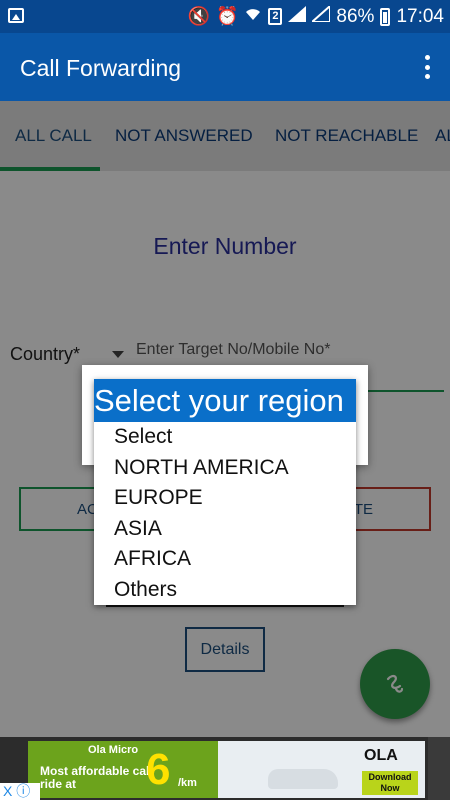 The image size is (450, 800). Describe the element at coordinates (20, 791) in the screenshot. I see `ad-close-icon: X ⓘ` at that location.